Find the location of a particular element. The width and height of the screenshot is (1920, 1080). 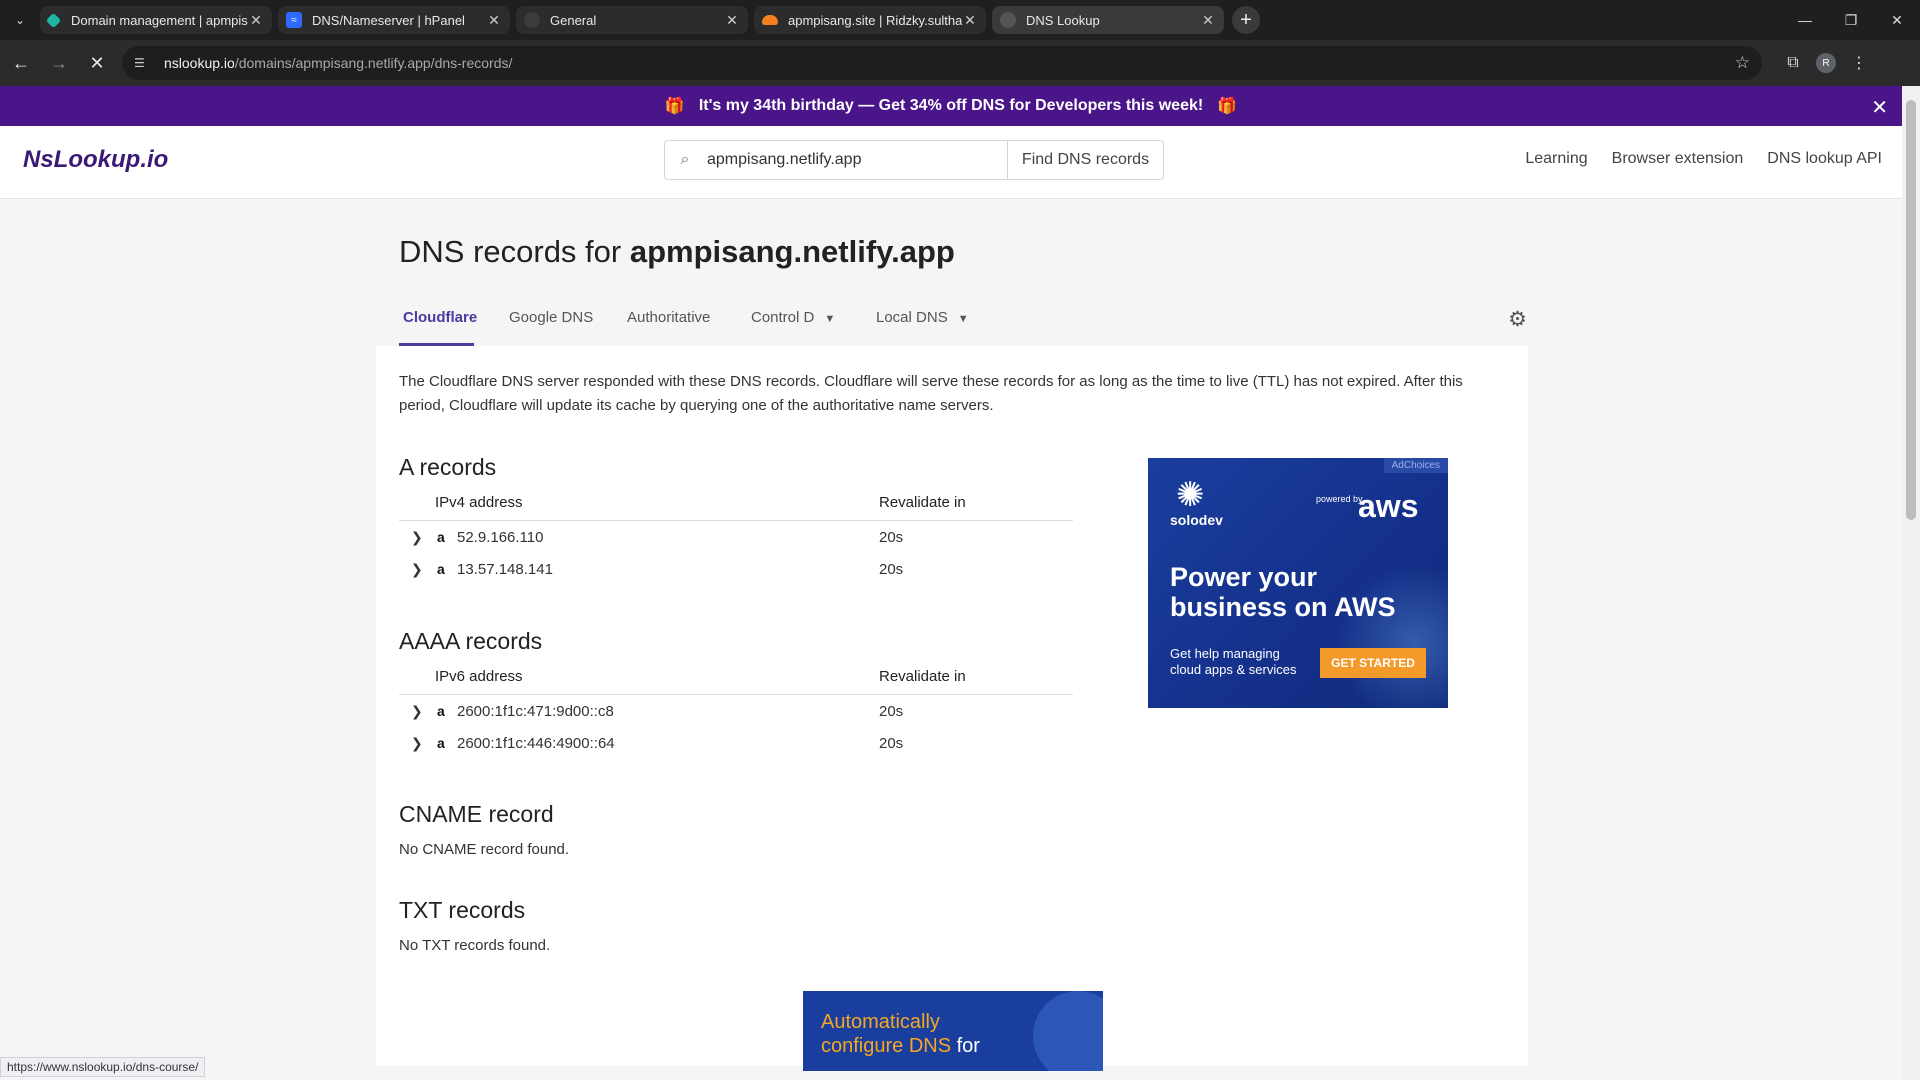

browser-tab-hpanel: ≈ DNS/Nameserver | hPanel ✕ is located at coordinates (394, 20).